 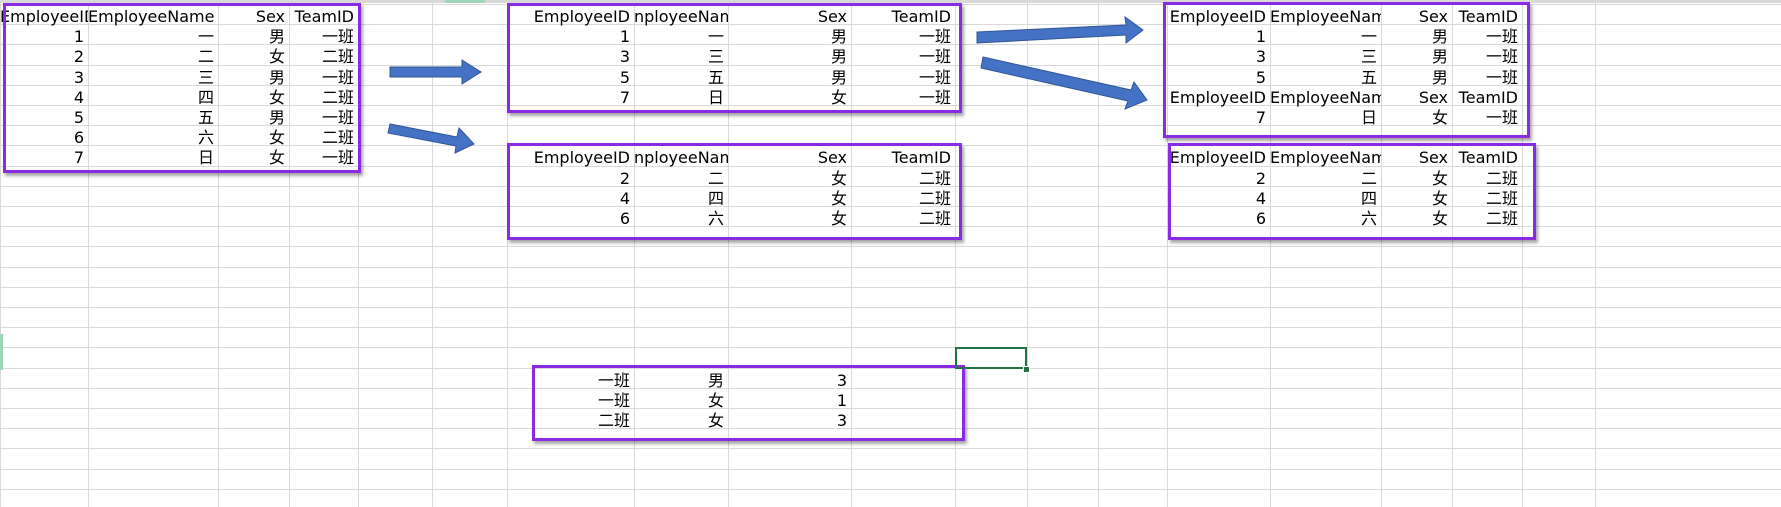 I want to click on team2-table-cell: 女, so click(x=789, y=218).